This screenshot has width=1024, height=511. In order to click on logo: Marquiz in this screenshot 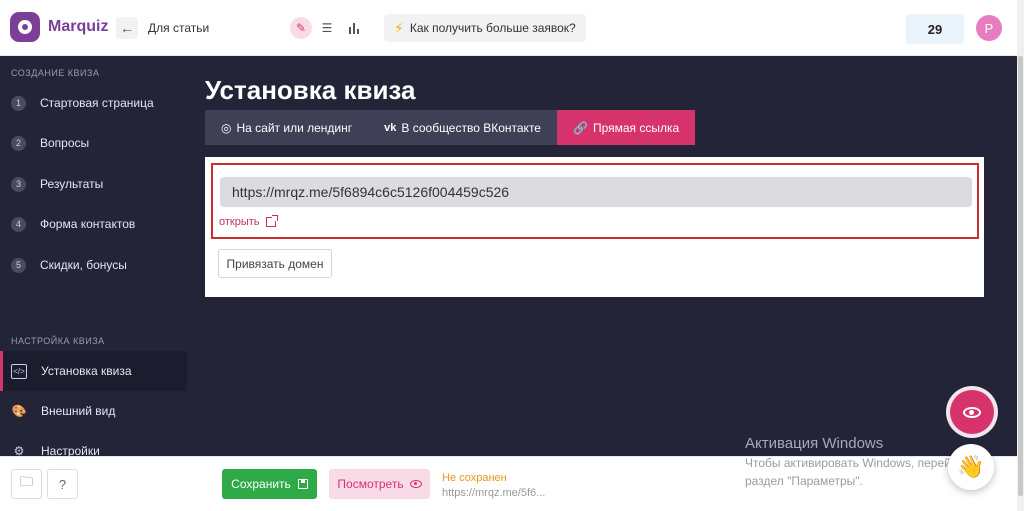, I will do `click(59, 27)`.